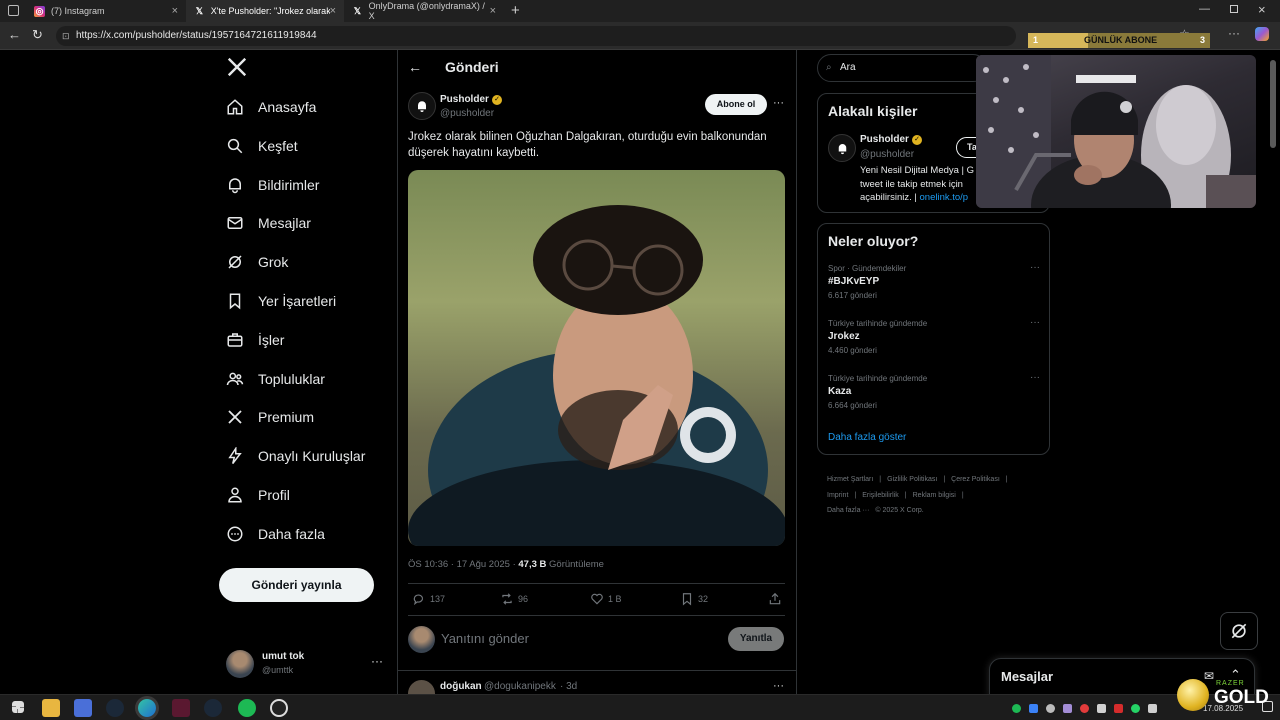 This screenshot has width=1280, height=720. What do you see at coordinates (1262, 9) in the screenshot?
I see `close-window-icon: ×` at bounding box center [1262, 9].